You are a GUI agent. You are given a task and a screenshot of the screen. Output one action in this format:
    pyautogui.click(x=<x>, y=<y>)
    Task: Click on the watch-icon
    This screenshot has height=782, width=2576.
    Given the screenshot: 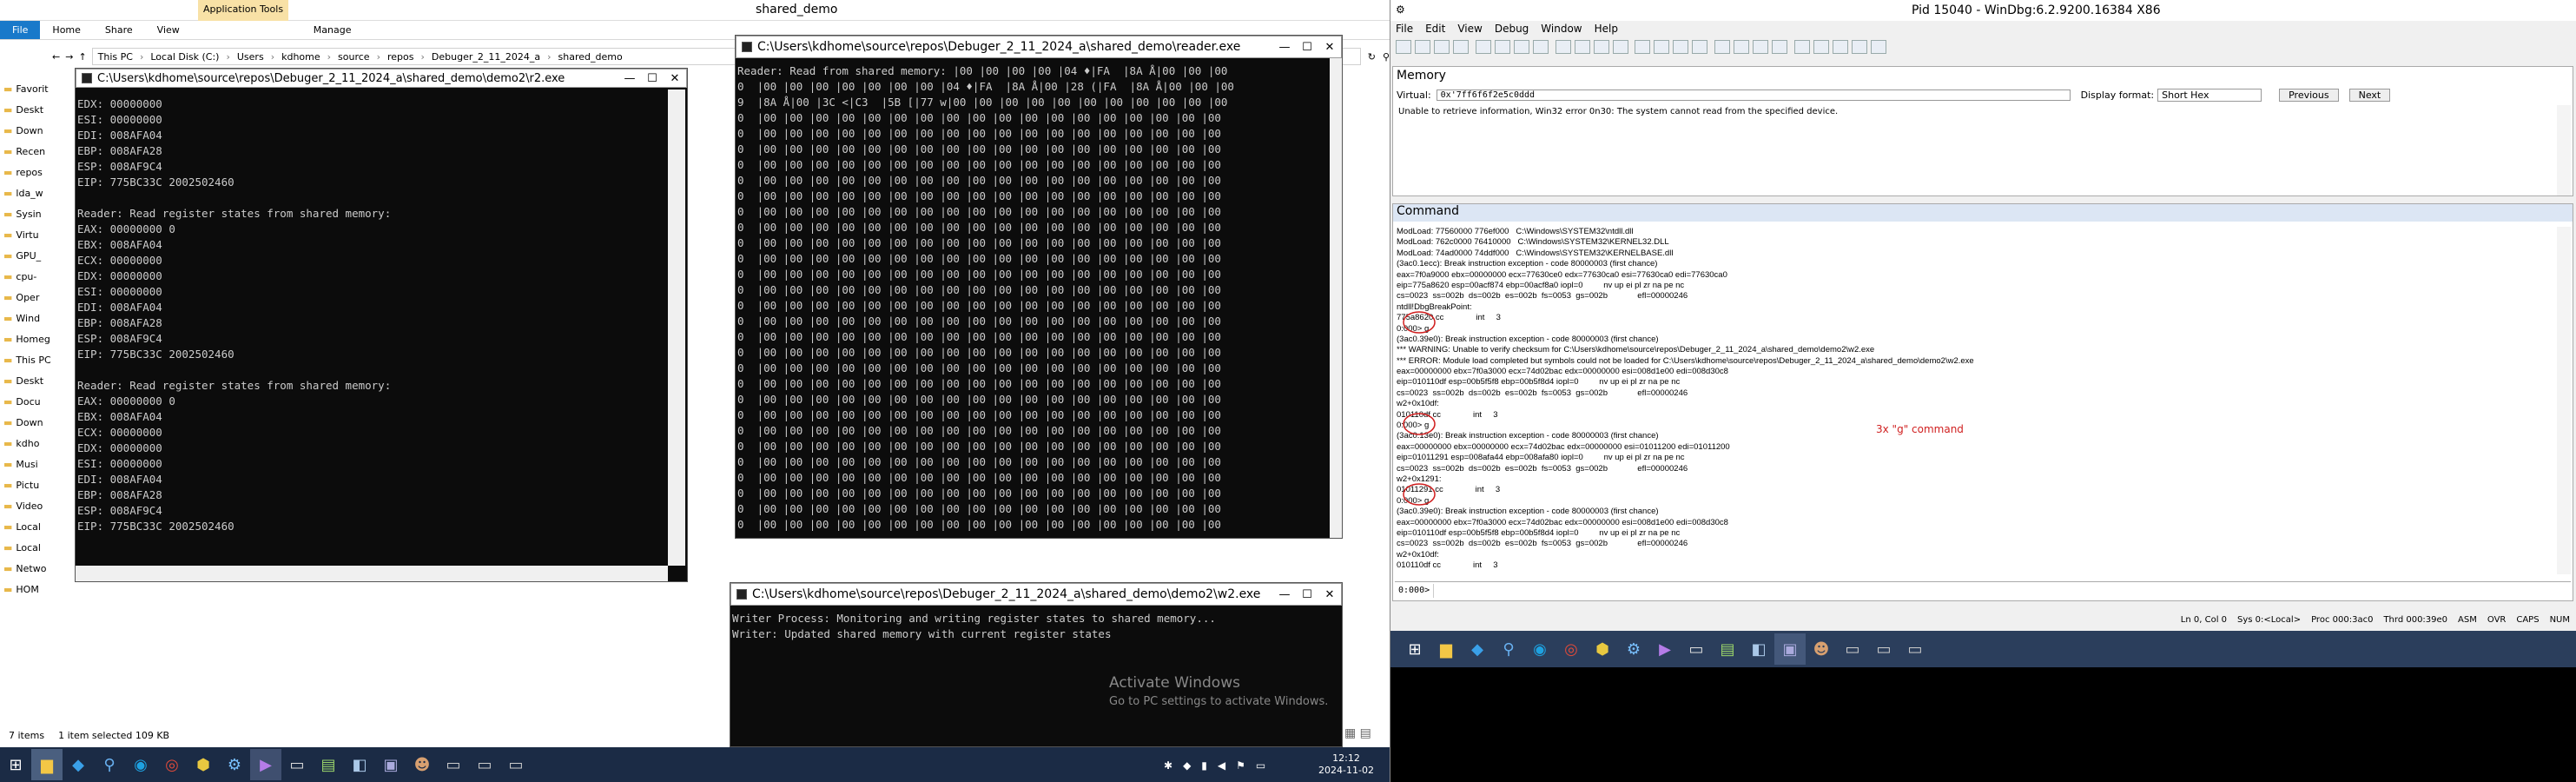 What is the action you would take?
    pyautogui.click(x=1681, y=47)
    